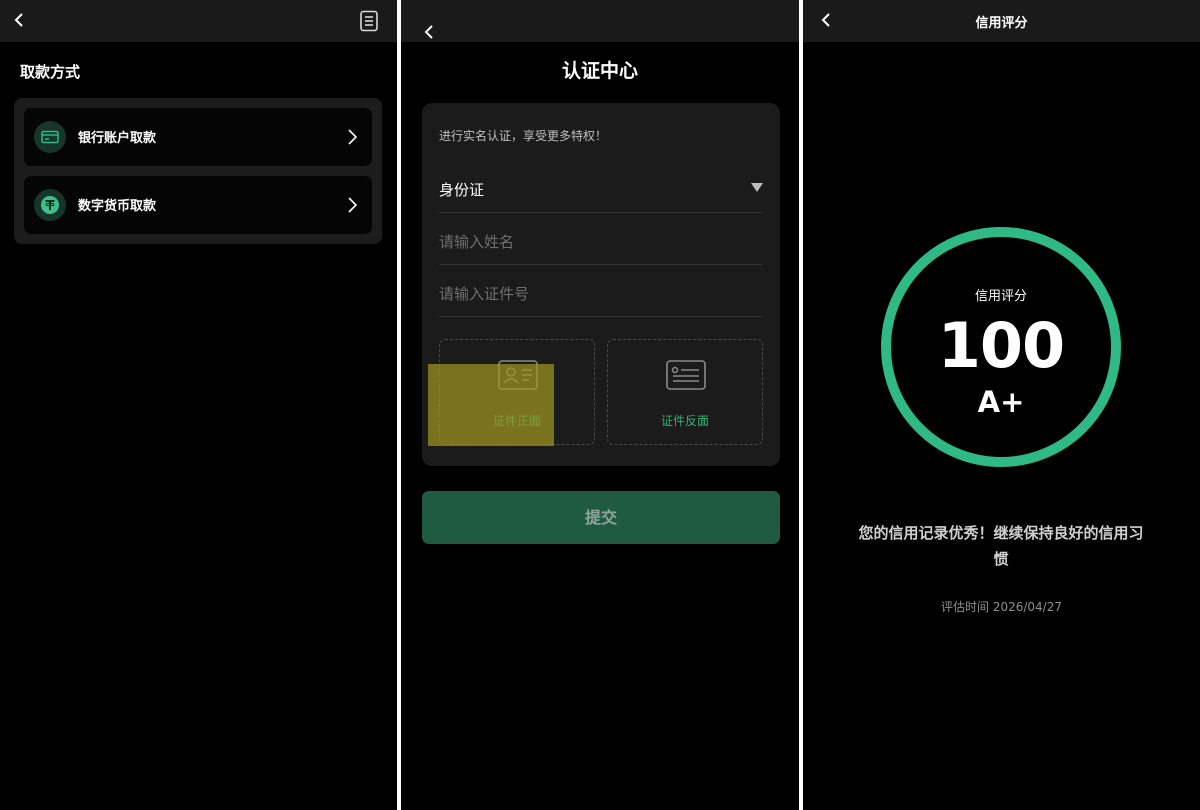 The image size is (1200, 810). I want to click on credit-score-ring: 信用评分 100 A+, so click(1001, 347).